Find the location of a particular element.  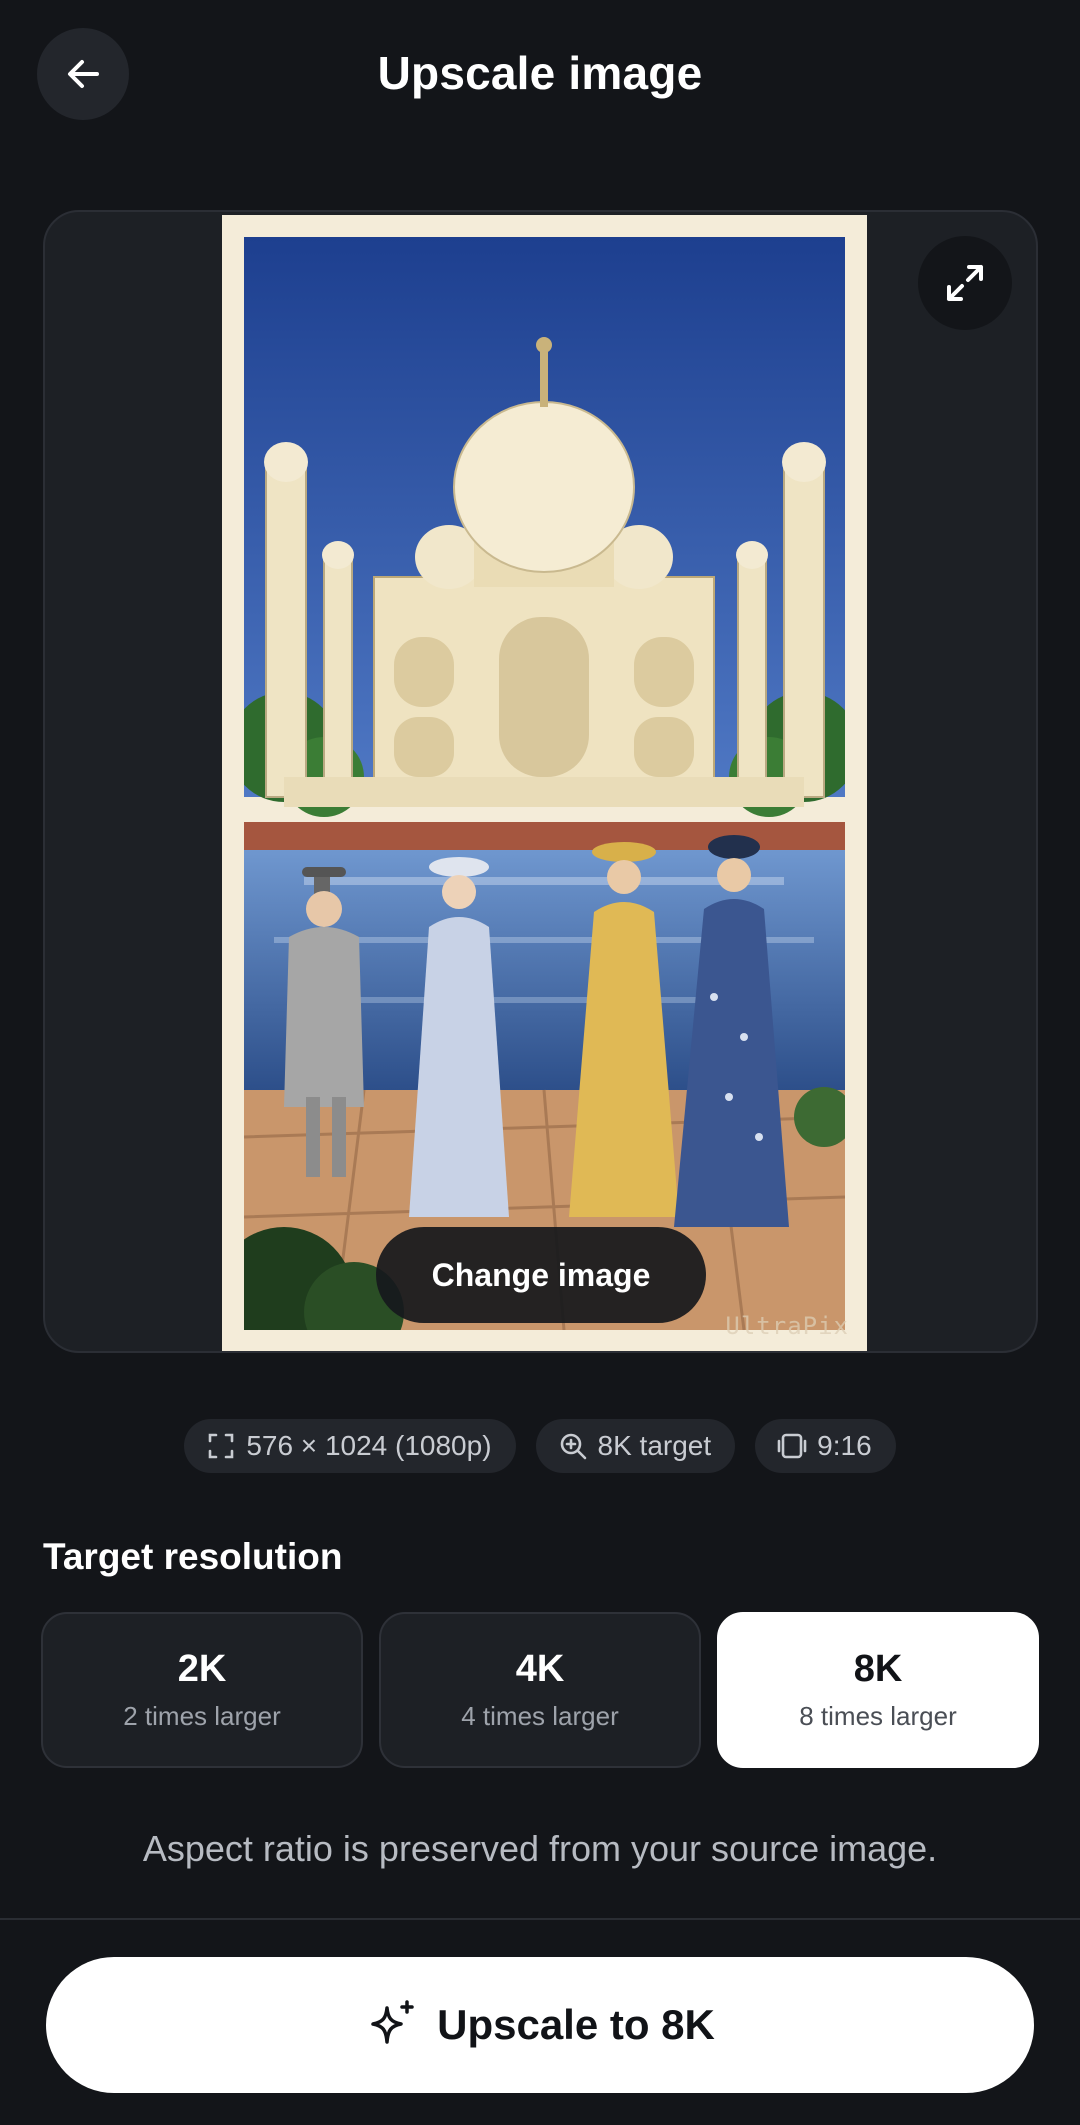

resolution-option-8k: 8K 8 times larger is located at coordinates (878, 1690).